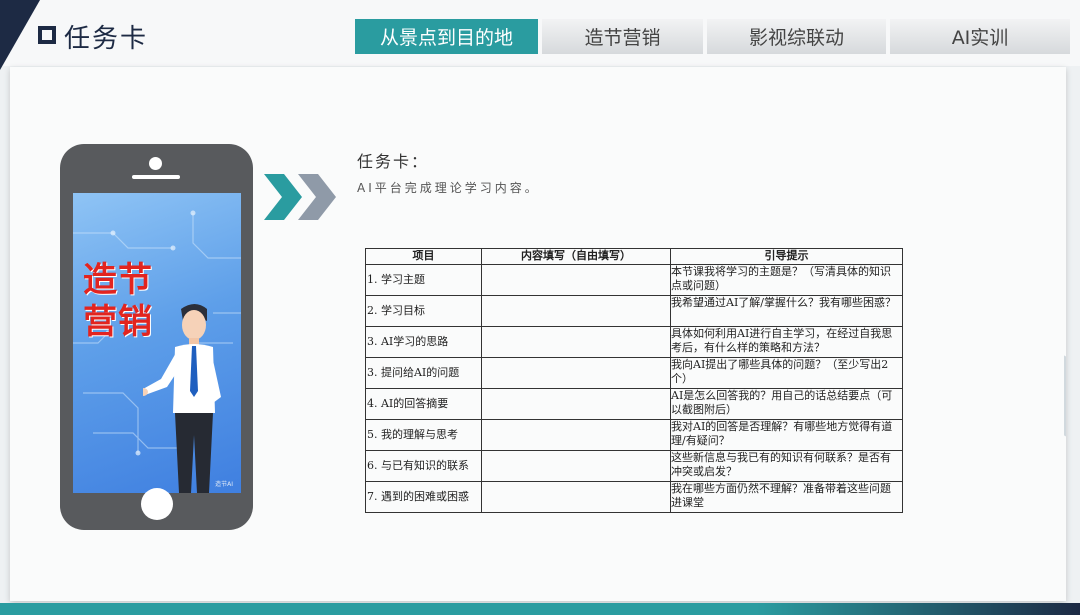 The width and height of the screenshot is (1080, 615). I want to click on row-hint: 具体如何利用AI进行自主学习，在经过自我思考后，有什么样的策略和方法？, so click(786, 342).